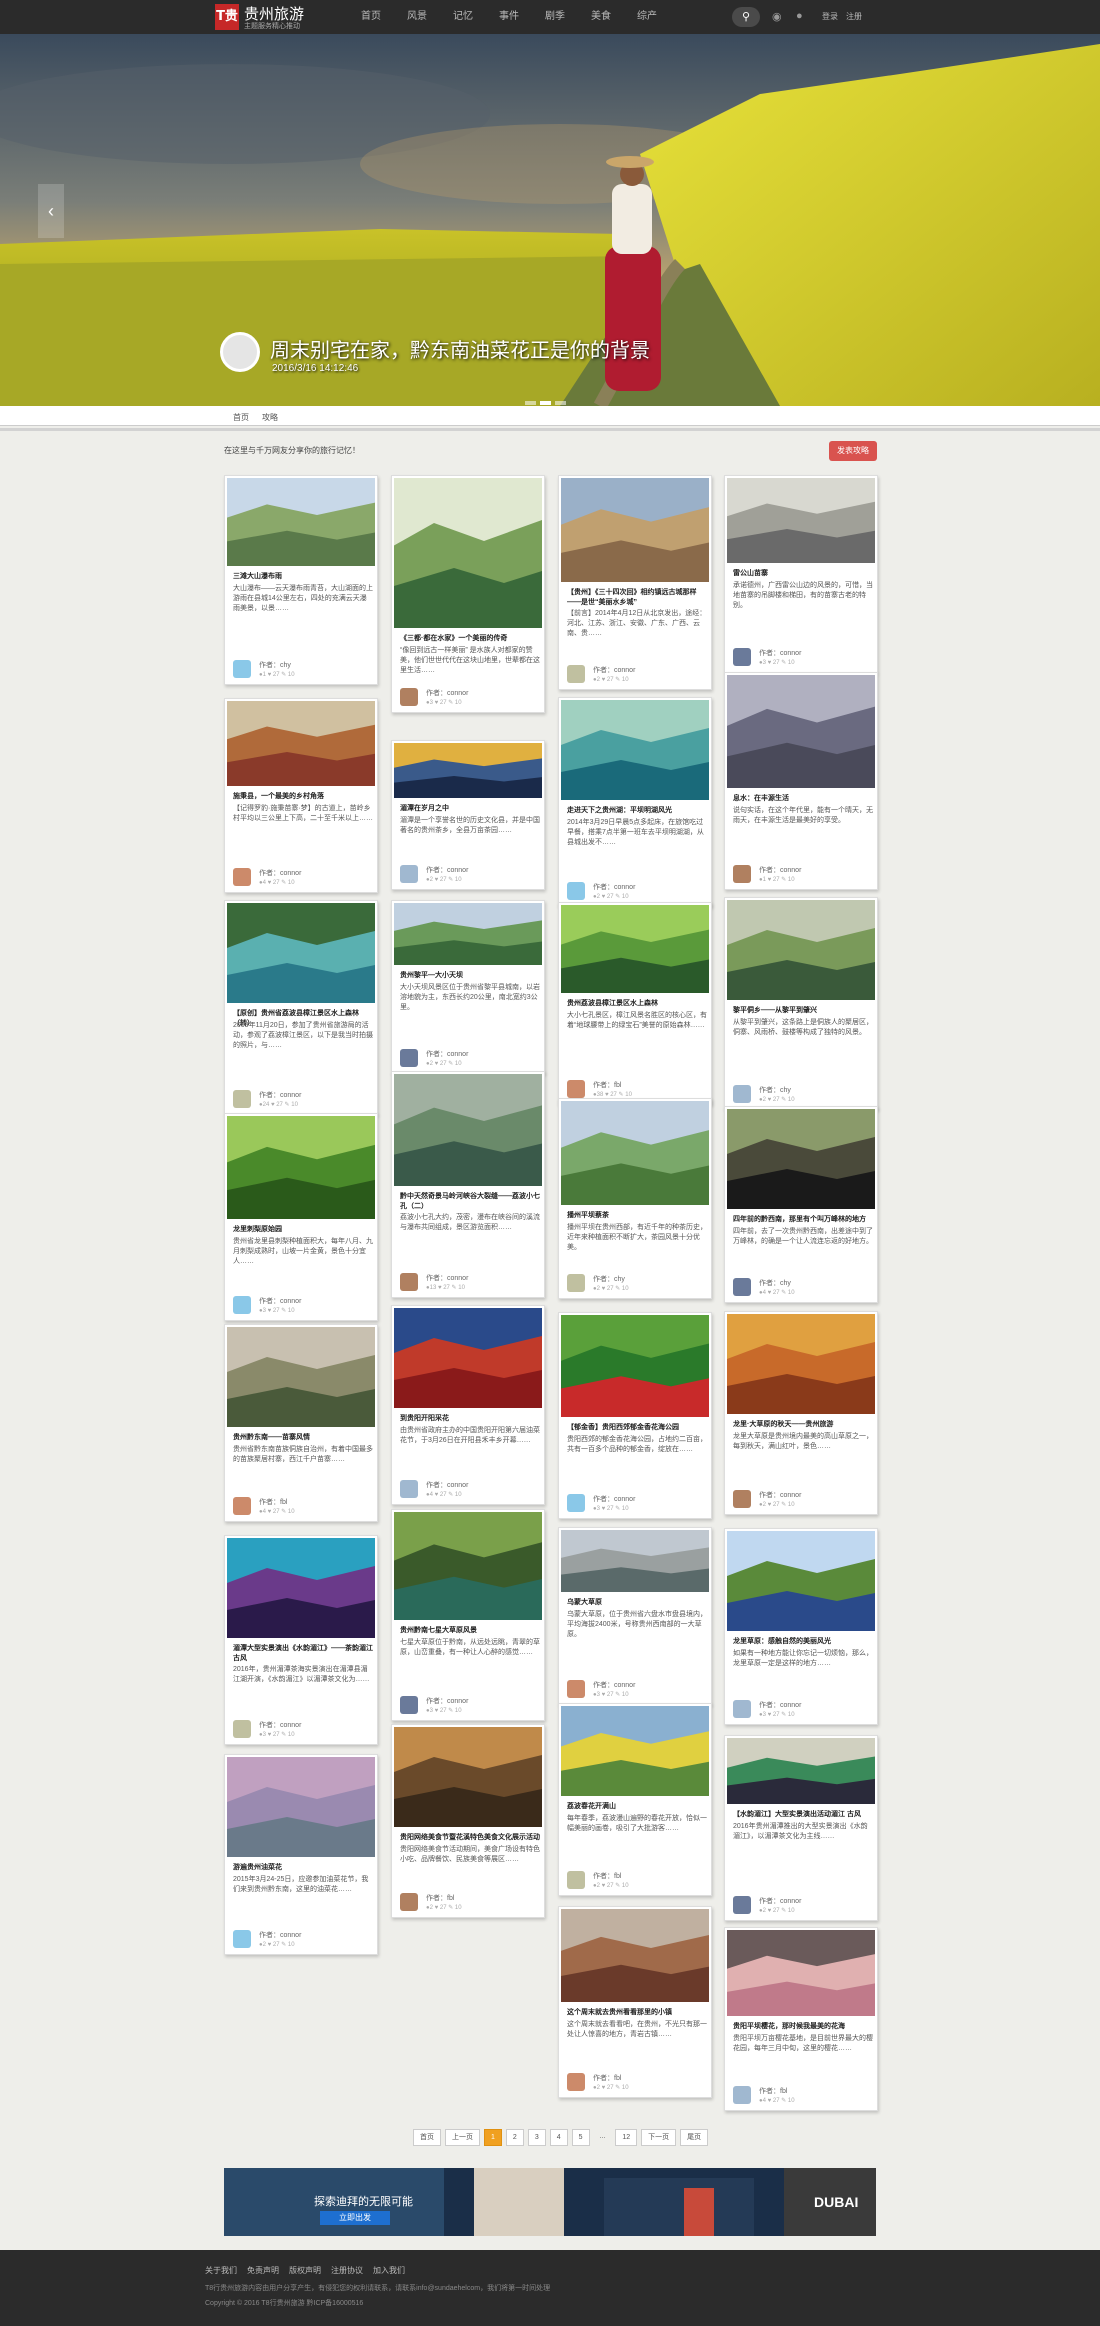 This screenshot has height=2326, width=1100. I want to click on footer-link-join: 加入我们, so click(389, 2270).